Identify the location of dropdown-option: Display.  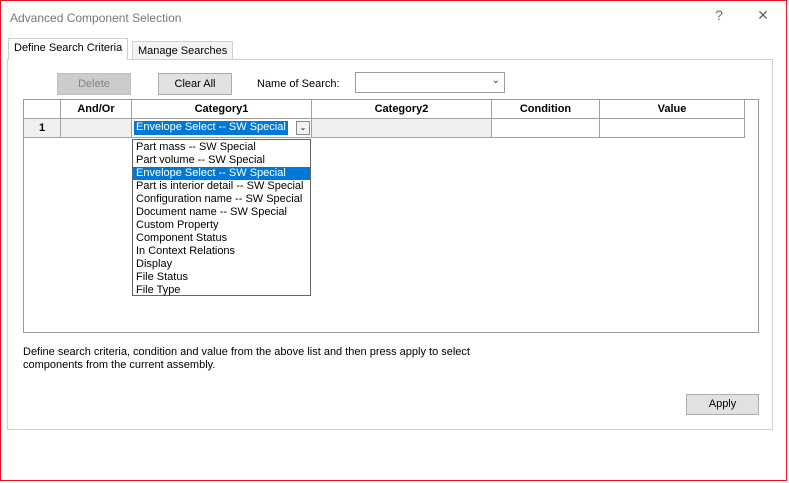
(221, 264).